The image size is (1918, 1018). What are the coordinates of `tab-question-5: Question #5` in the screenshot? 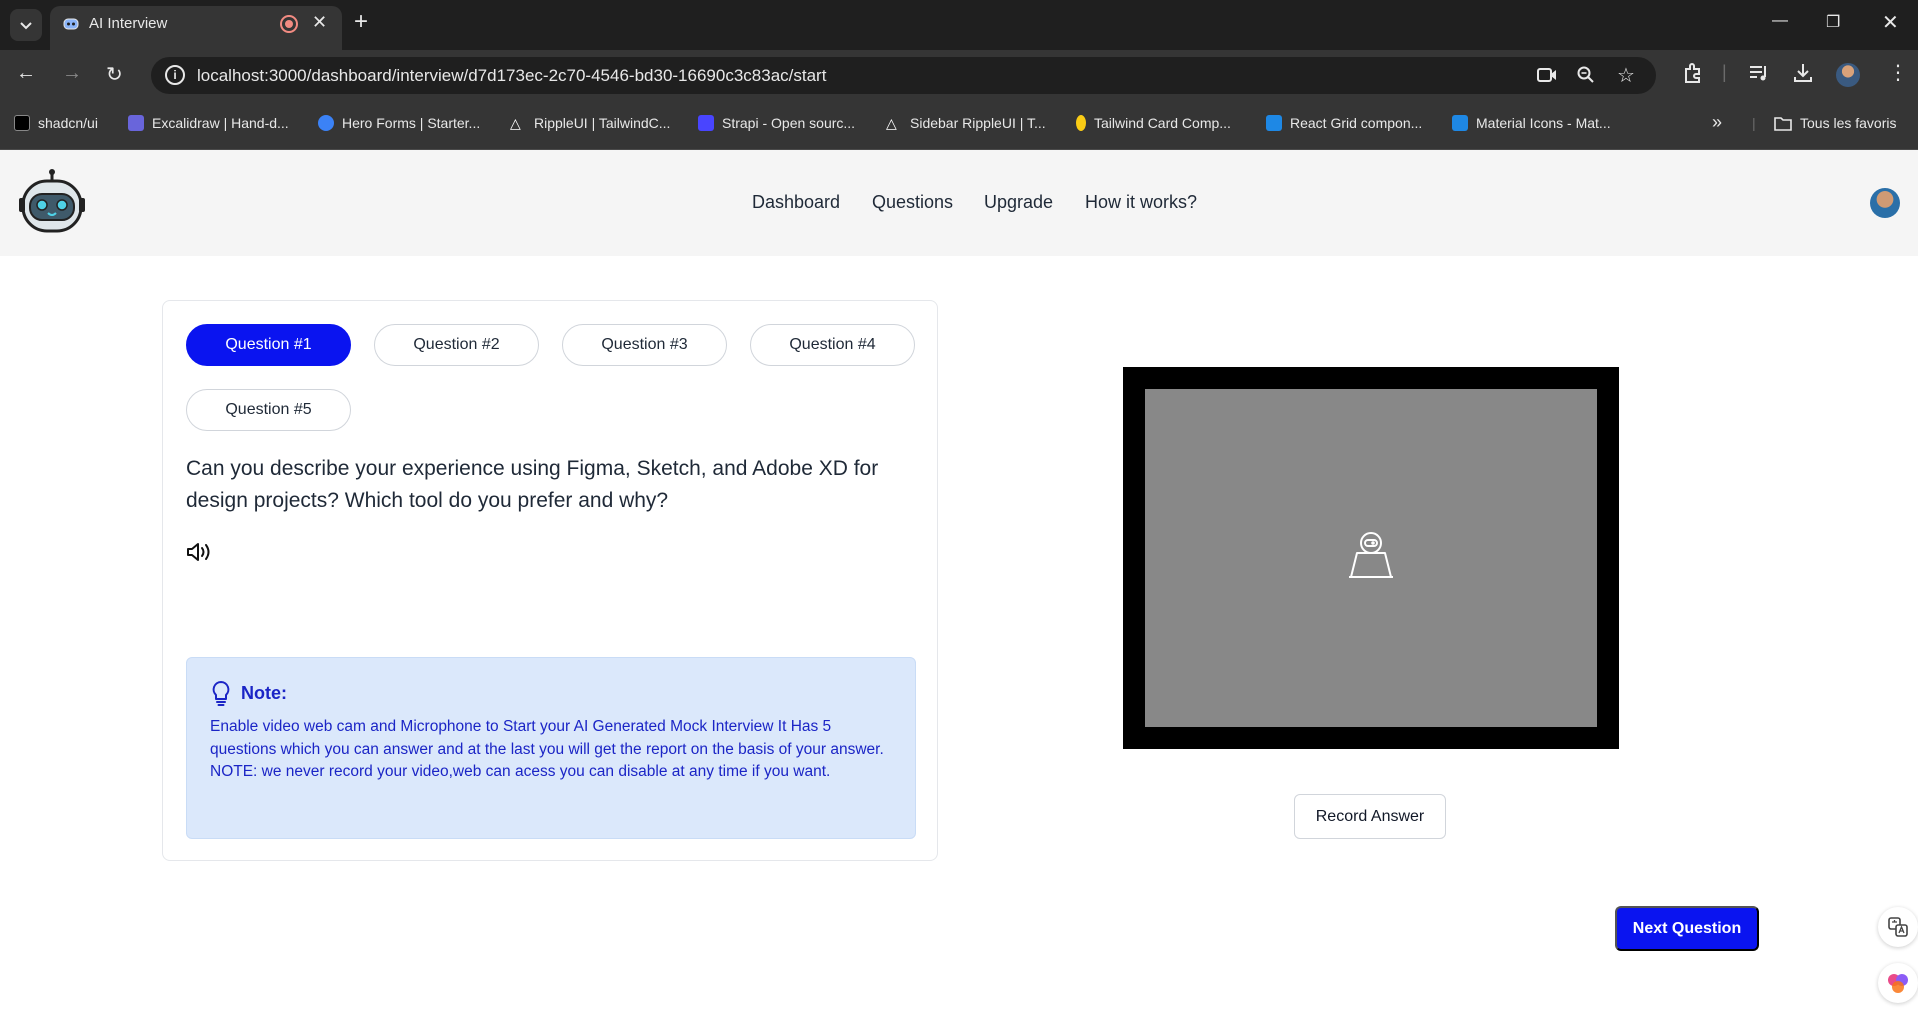 It's located at (268, 410).